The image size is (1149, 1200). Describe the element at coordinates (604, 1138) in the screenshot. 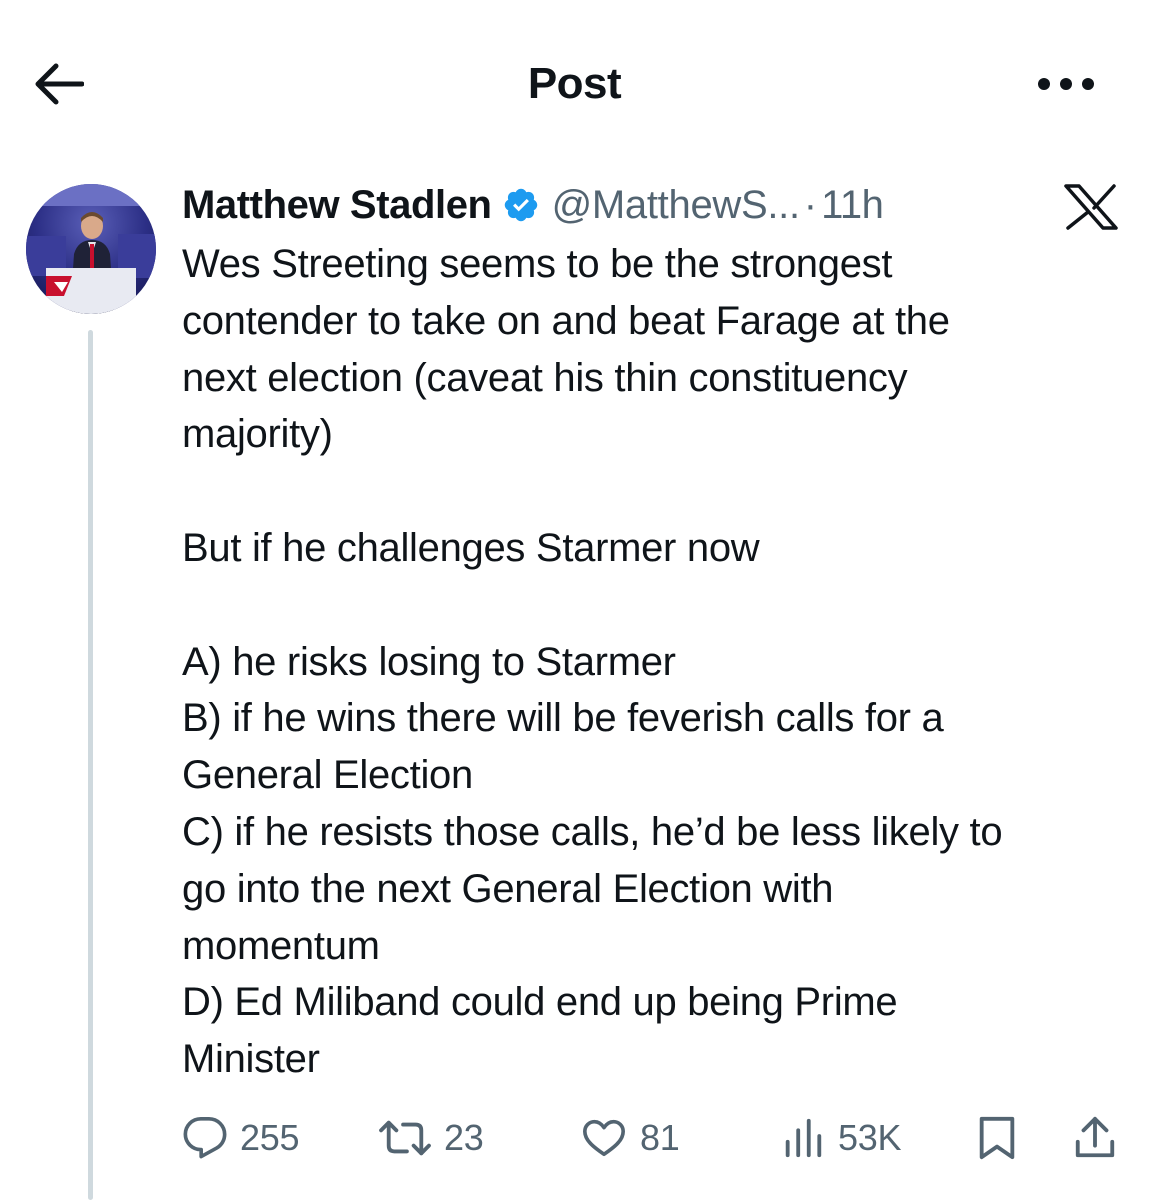

I see `heart-icon` at that location.